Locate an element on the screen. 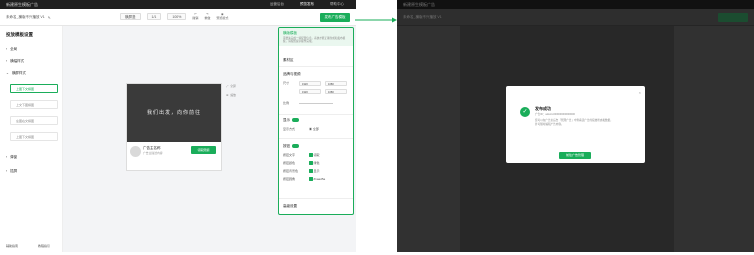 The width and height of the screenshot is (754, 255). expand-icon: ⤢ is located at coordinates (227, 86).